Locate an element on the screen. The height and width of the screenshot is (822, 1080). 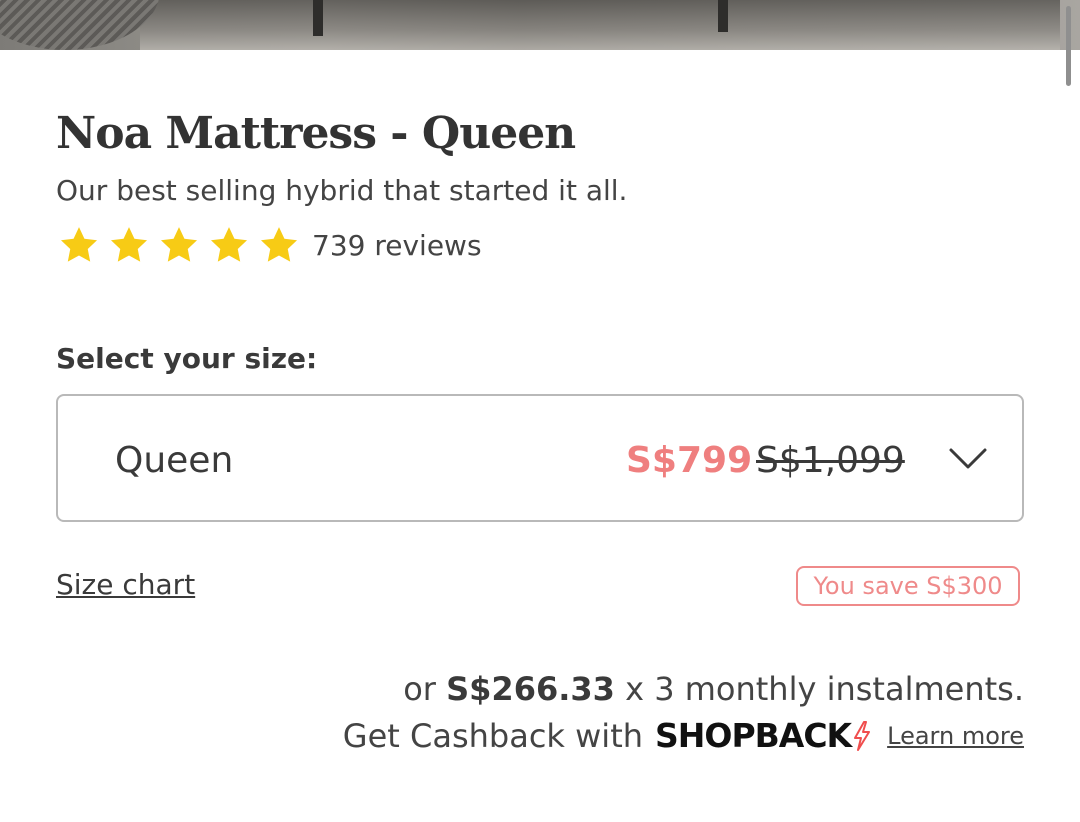
reviews-count: 739 reviews is located at coordinates (397, 245).